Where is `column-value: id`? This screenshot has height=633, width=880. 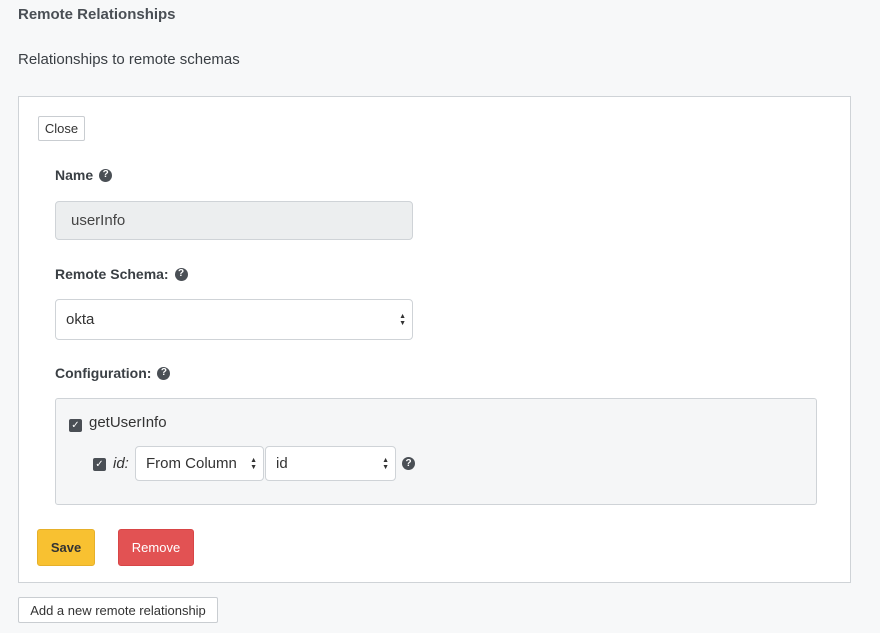
column-value: id is located at coordinates (282, 463).